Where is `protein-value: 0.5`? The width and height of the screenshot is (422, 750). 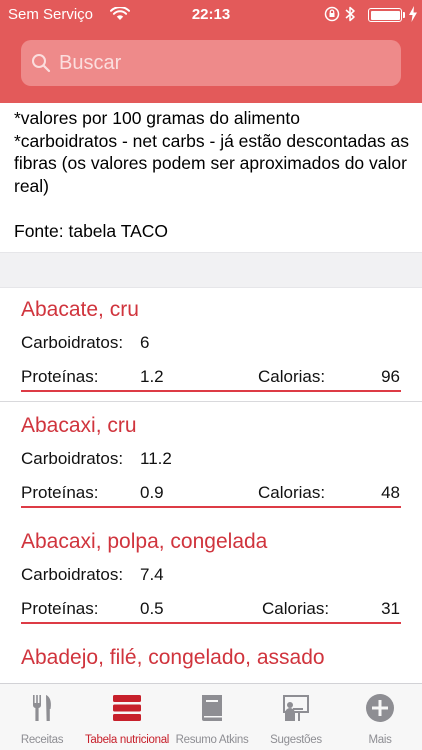
protein-value: 0.5 is located at coordinates (152, 608).